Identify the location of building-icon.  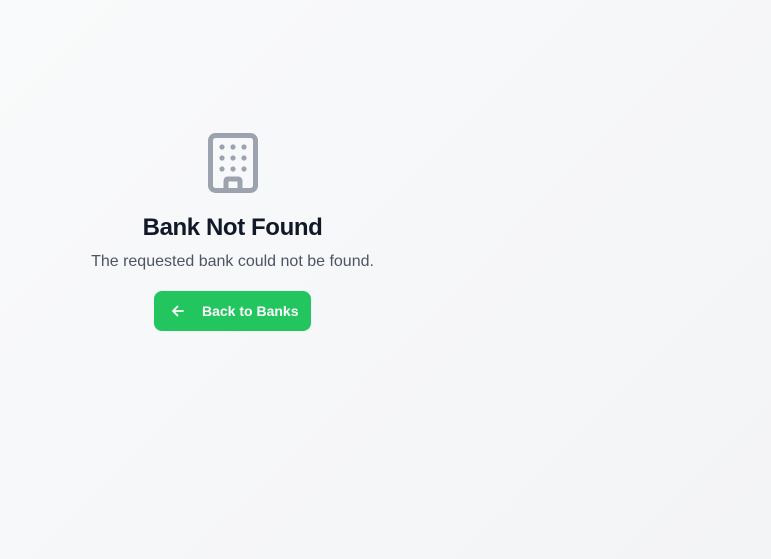
(232, 163).